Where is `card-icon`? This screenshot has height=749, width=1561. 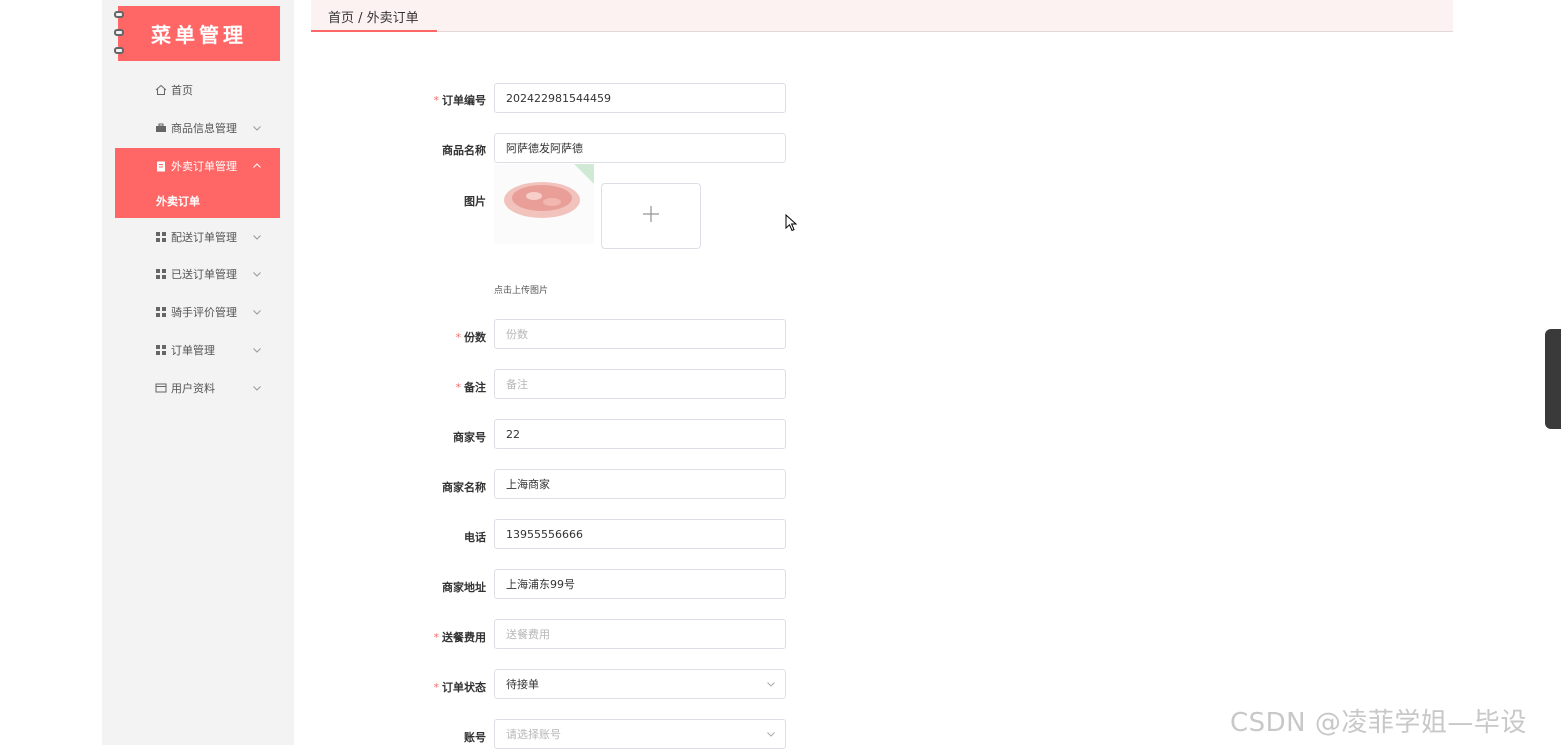
card-icon is located at coordinates (161, 388).